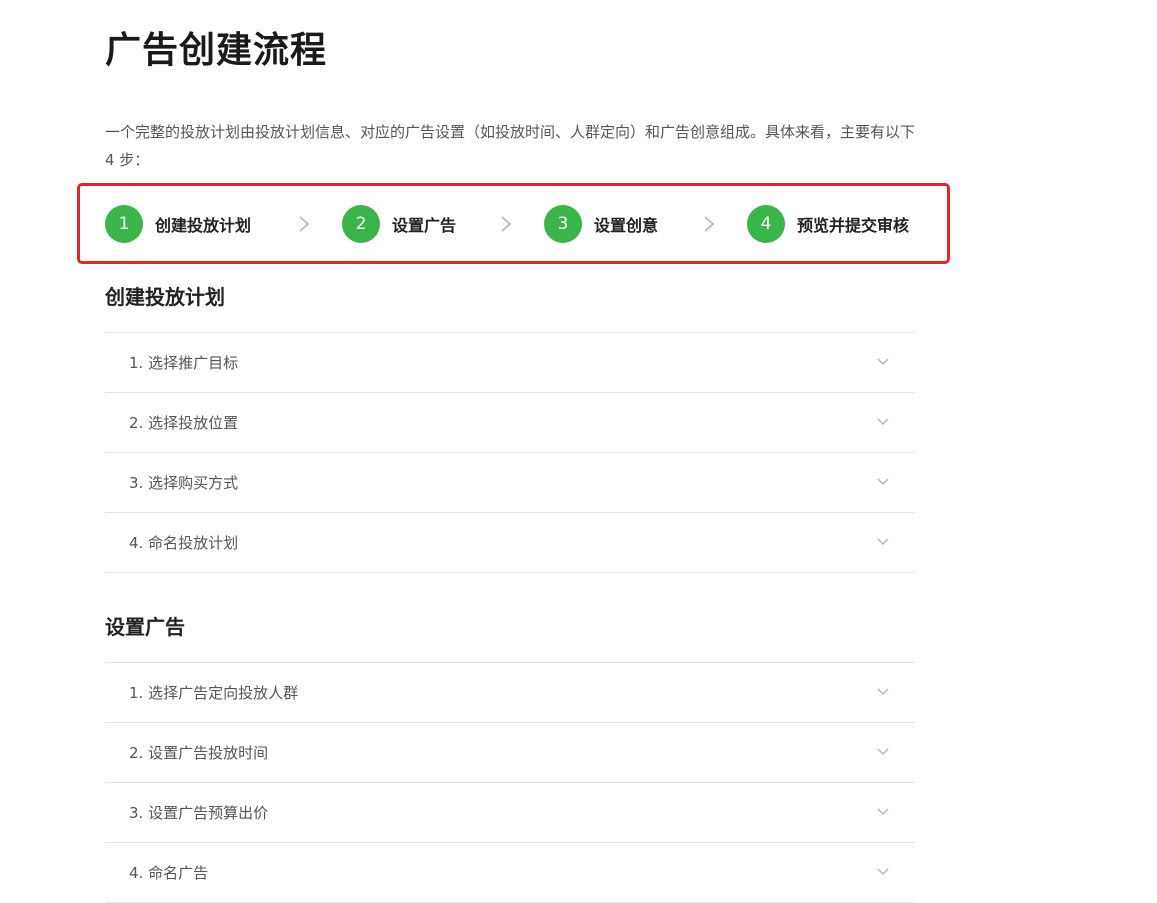 The height and width of the screenshot is (903, 1157). I want to click on accordion-item: 2. 选择投放位置, so click(510, 423).